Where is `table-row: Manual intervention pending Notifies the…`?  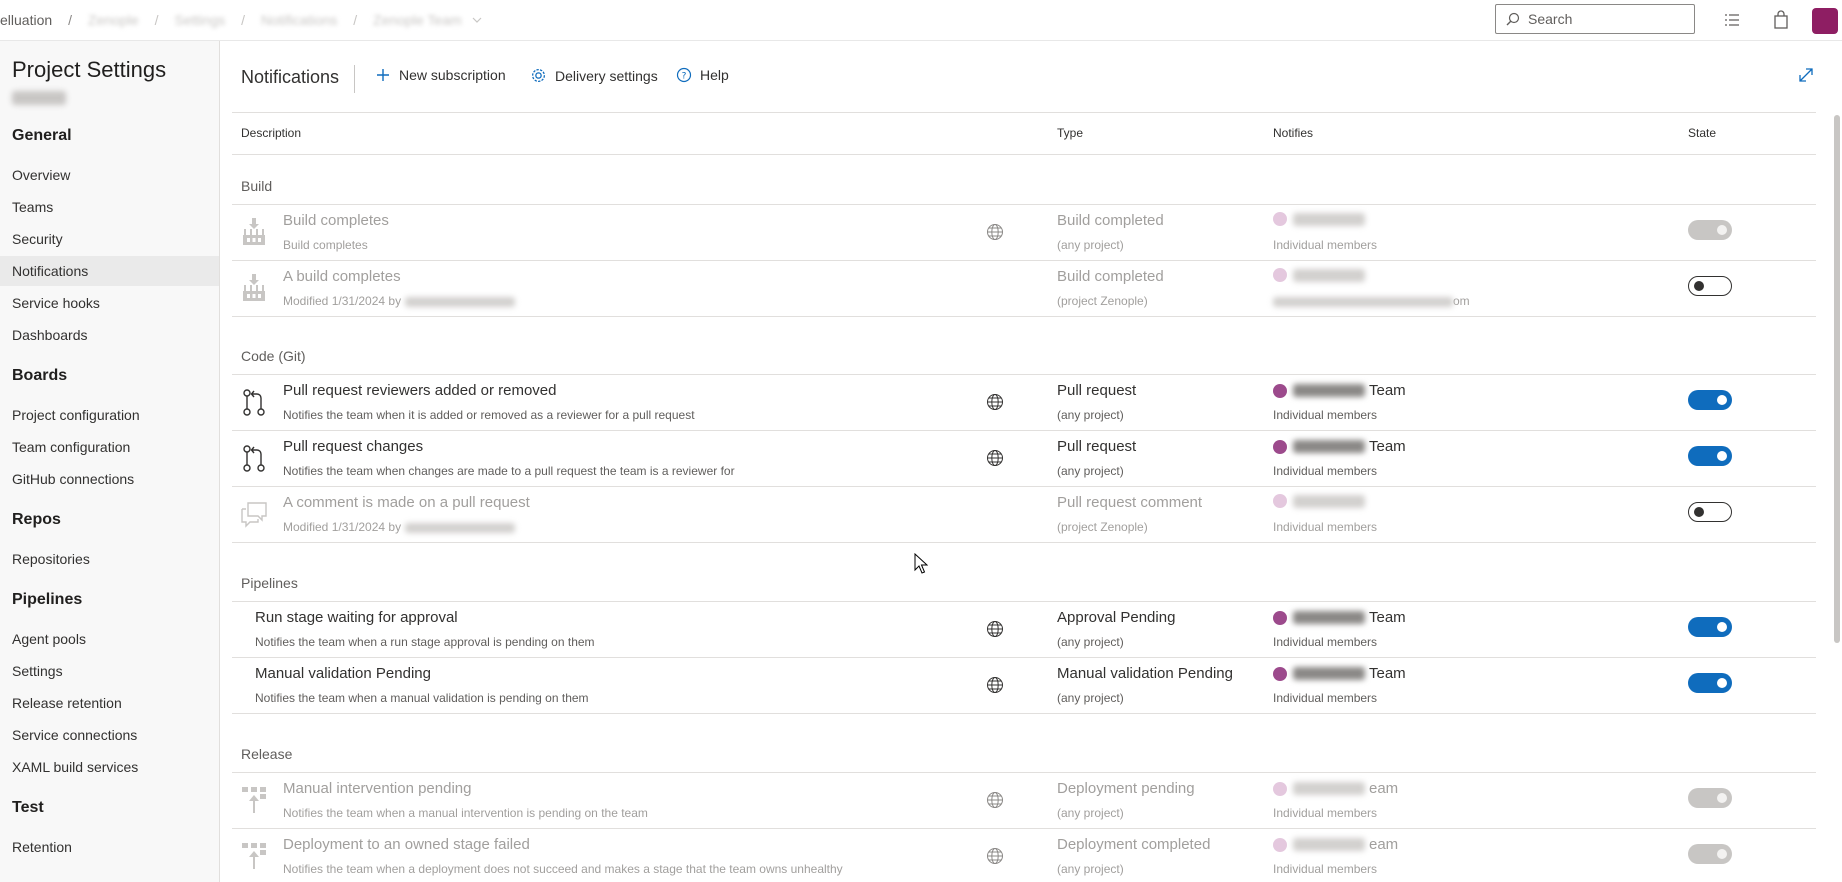 table-row: Manual intervention pending Notifies the… is located at coordinates (1024, 801).